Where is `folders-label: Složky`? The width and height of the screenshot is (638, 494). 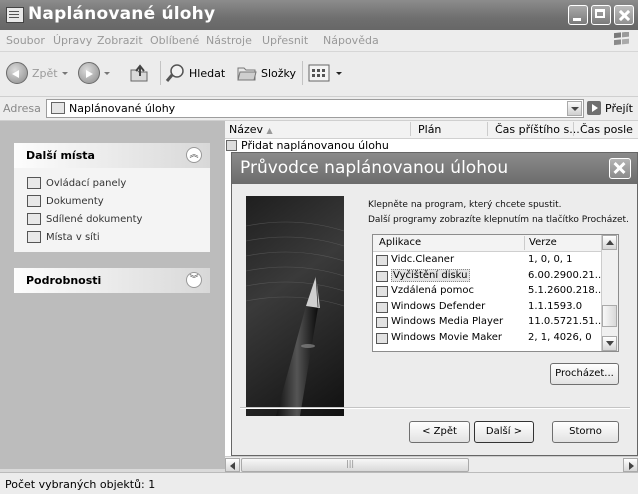 folders-label: Složky is located at coordinates (279, 73).